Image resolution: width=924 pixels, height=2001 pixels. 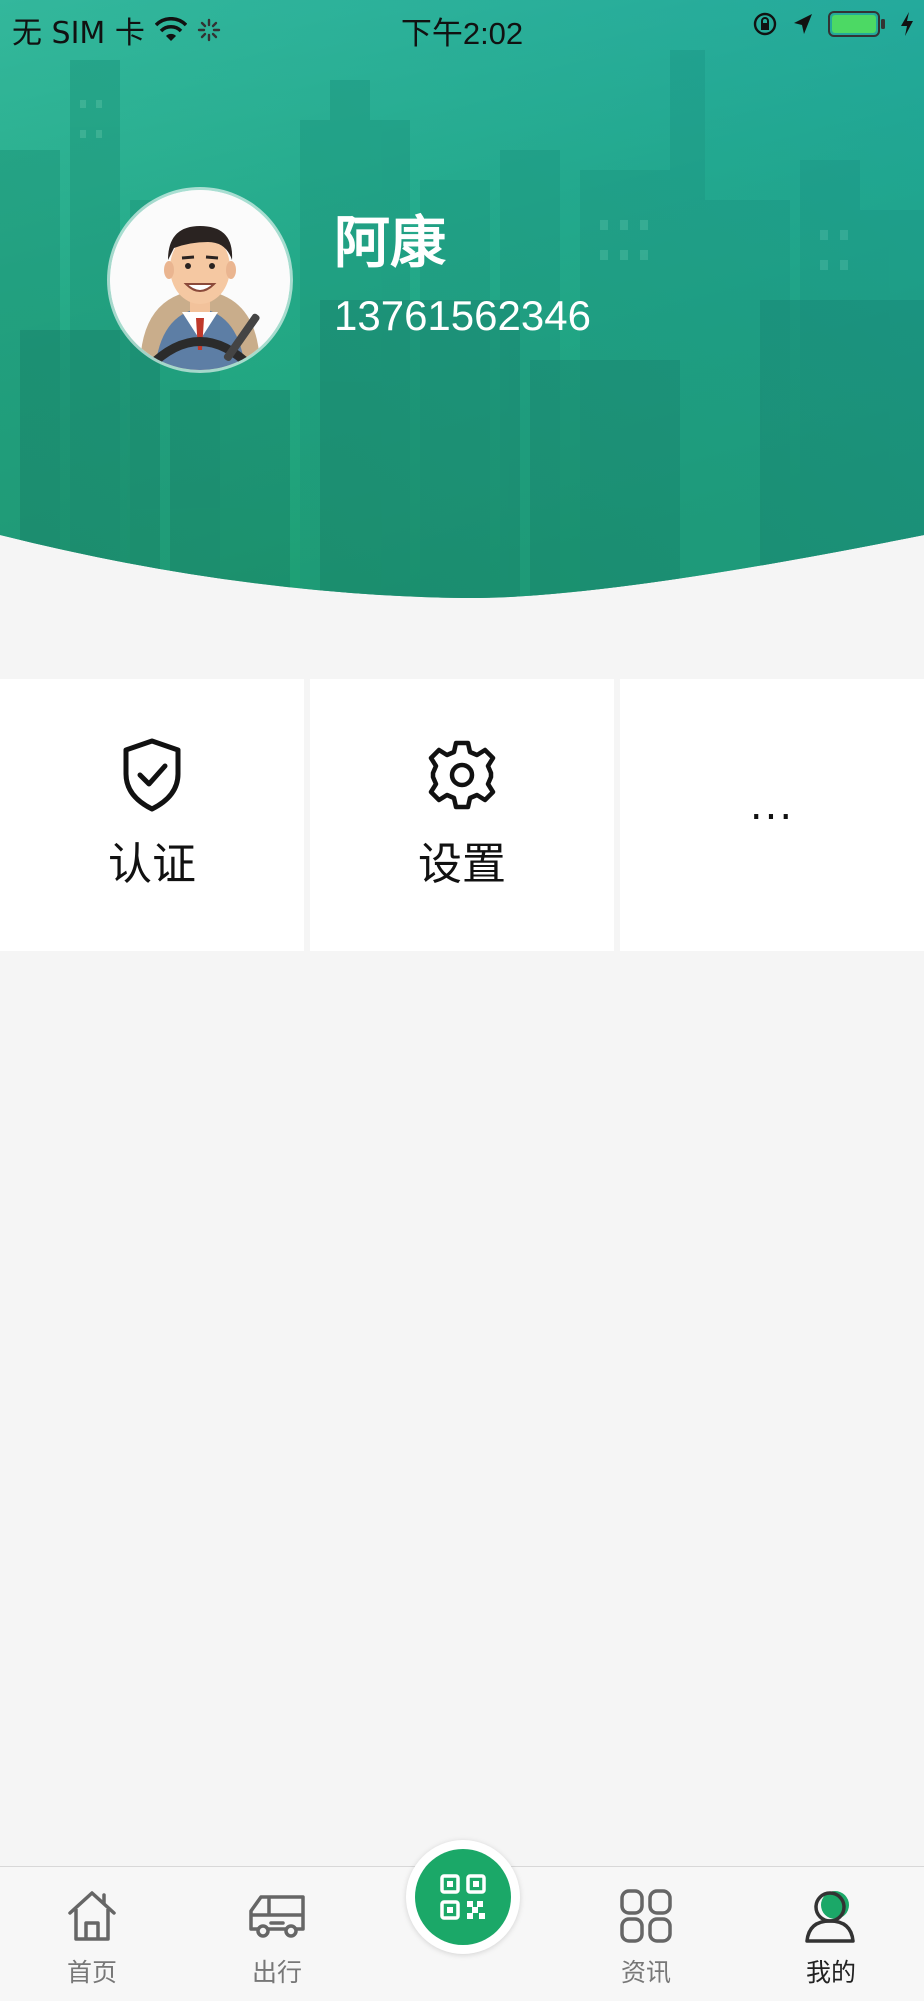 I want to click on user-name: 阿康, so click(x=390, y=243).